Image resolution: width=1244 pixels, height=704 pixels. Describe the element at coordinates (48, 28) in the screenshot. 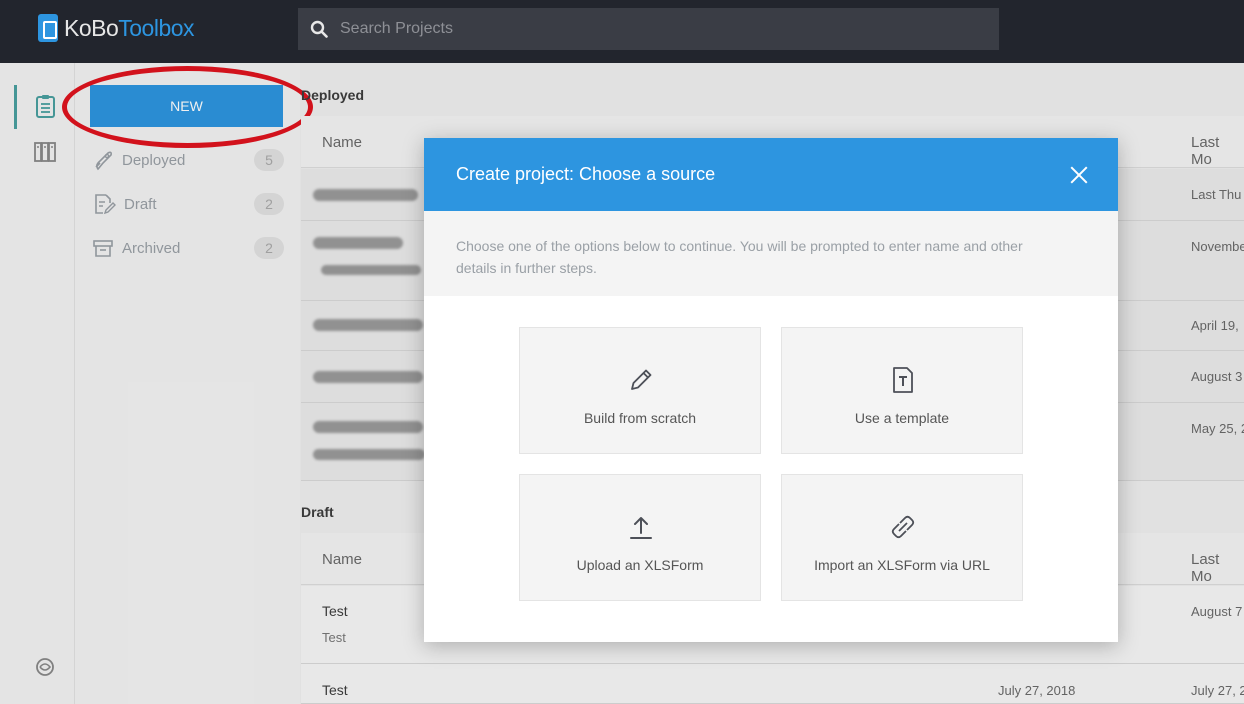

I see `logo-mark-icon` at that location.